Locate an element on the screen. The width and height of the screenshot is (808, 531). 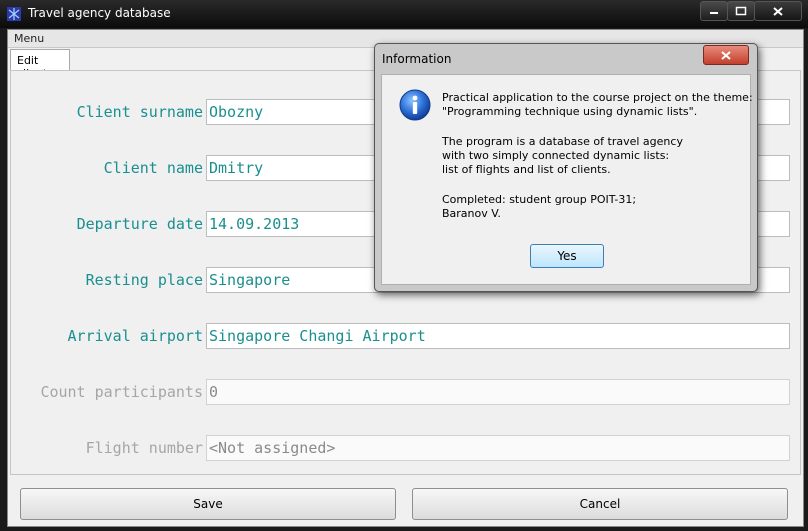
dialog-close-button is located at coordinates (726, 55).